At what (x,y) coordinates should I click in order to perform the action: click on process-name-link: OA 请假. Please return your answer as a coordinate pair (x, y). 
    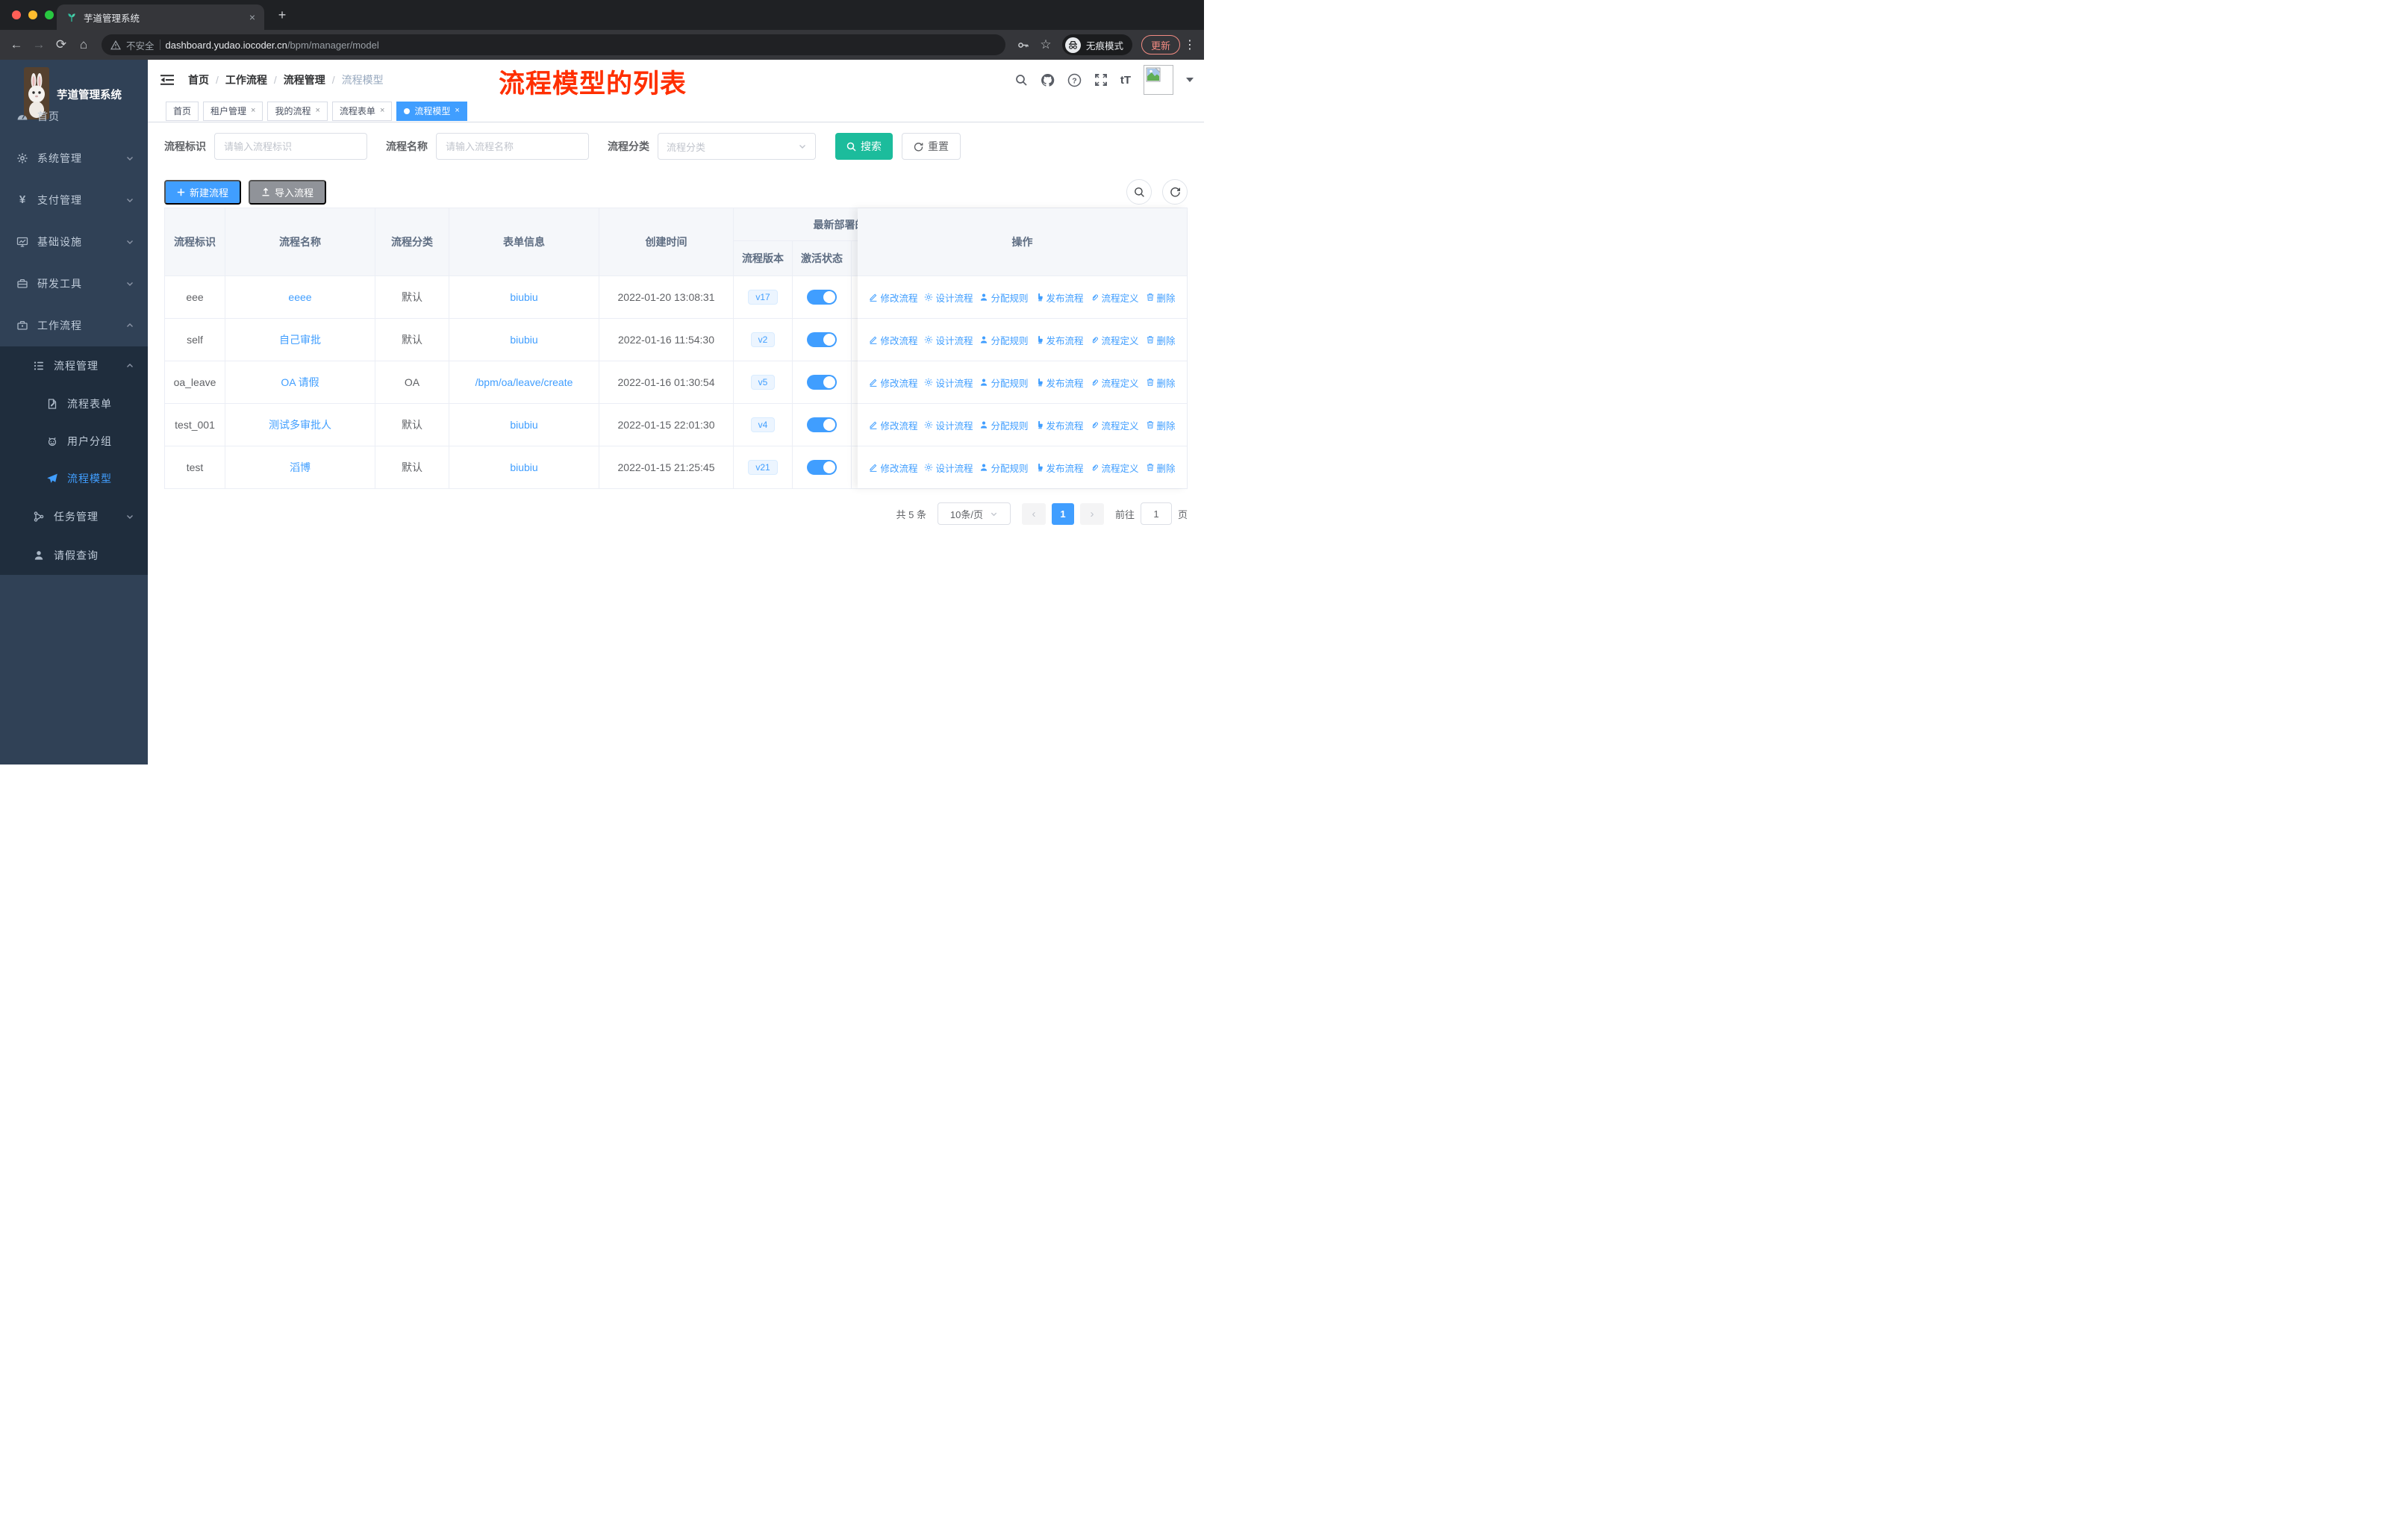
    Looking at the image, I should click on (300, 383).